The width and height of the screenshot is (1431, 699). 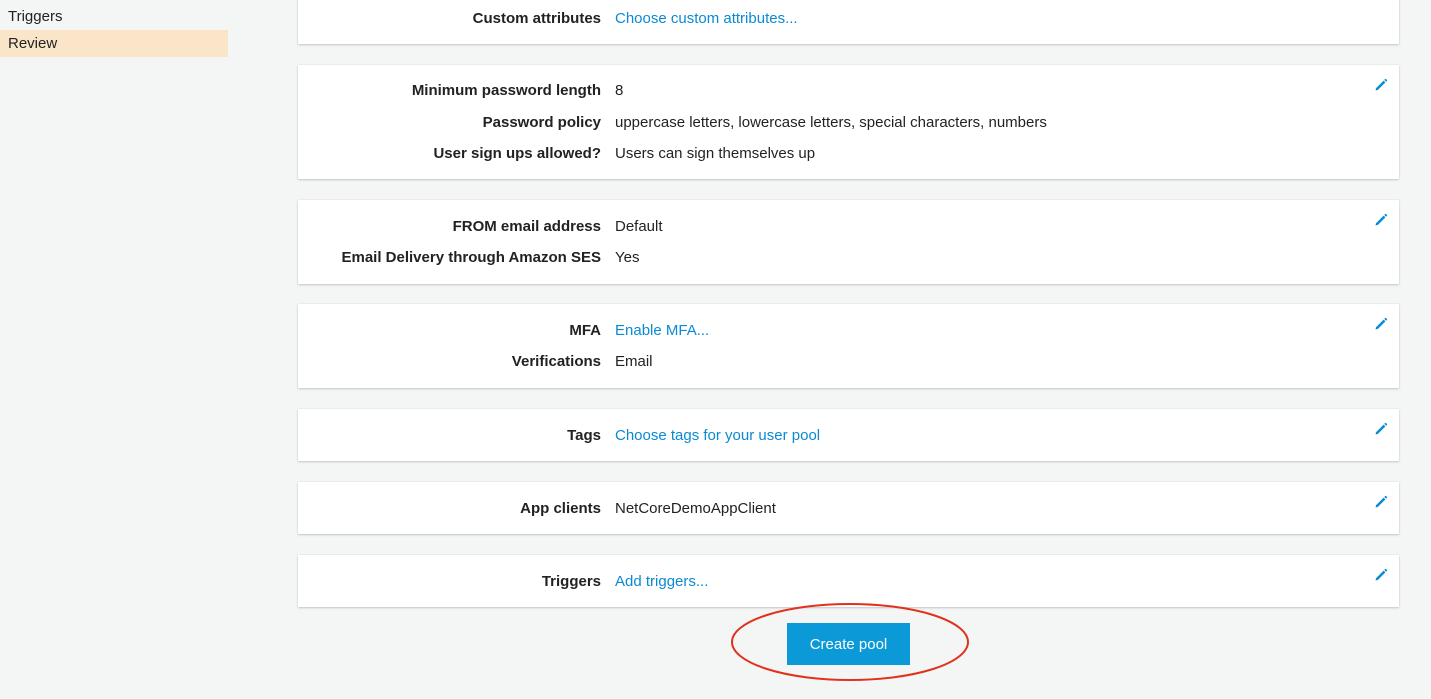 I want to click on app-clients-row: App clients NetCoreDemoAppClient, so click(x=848, y=509).